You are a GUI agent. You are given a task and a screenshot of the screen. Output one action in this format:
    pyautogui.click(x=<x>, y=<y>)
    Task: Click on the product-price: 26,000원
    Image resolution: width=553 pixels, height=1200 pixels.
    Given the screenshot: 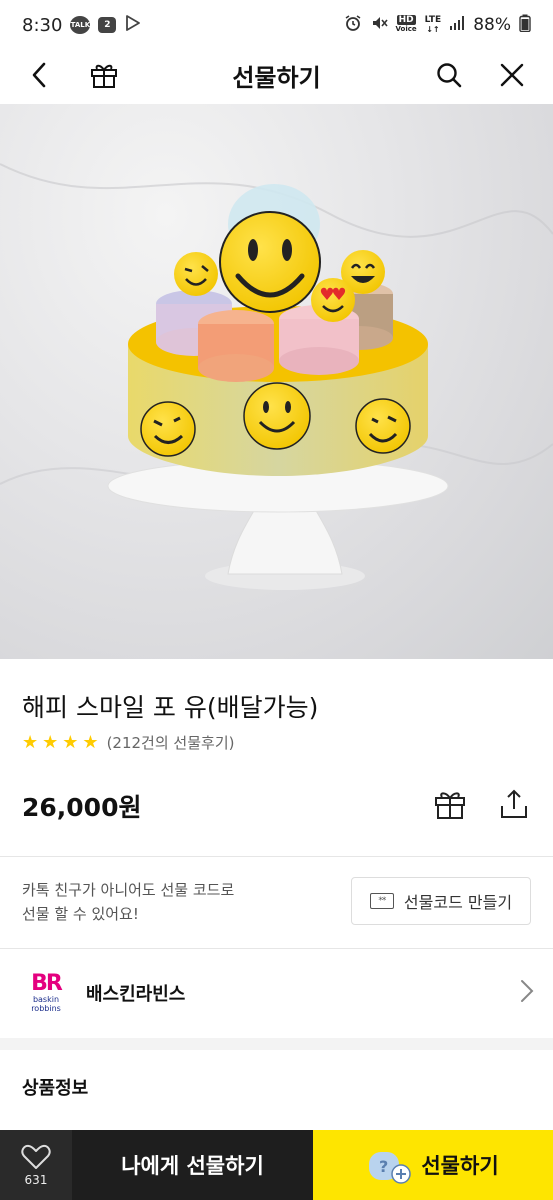 What is the action you would take?
    pyautogui.click(x=82, y=807)
    